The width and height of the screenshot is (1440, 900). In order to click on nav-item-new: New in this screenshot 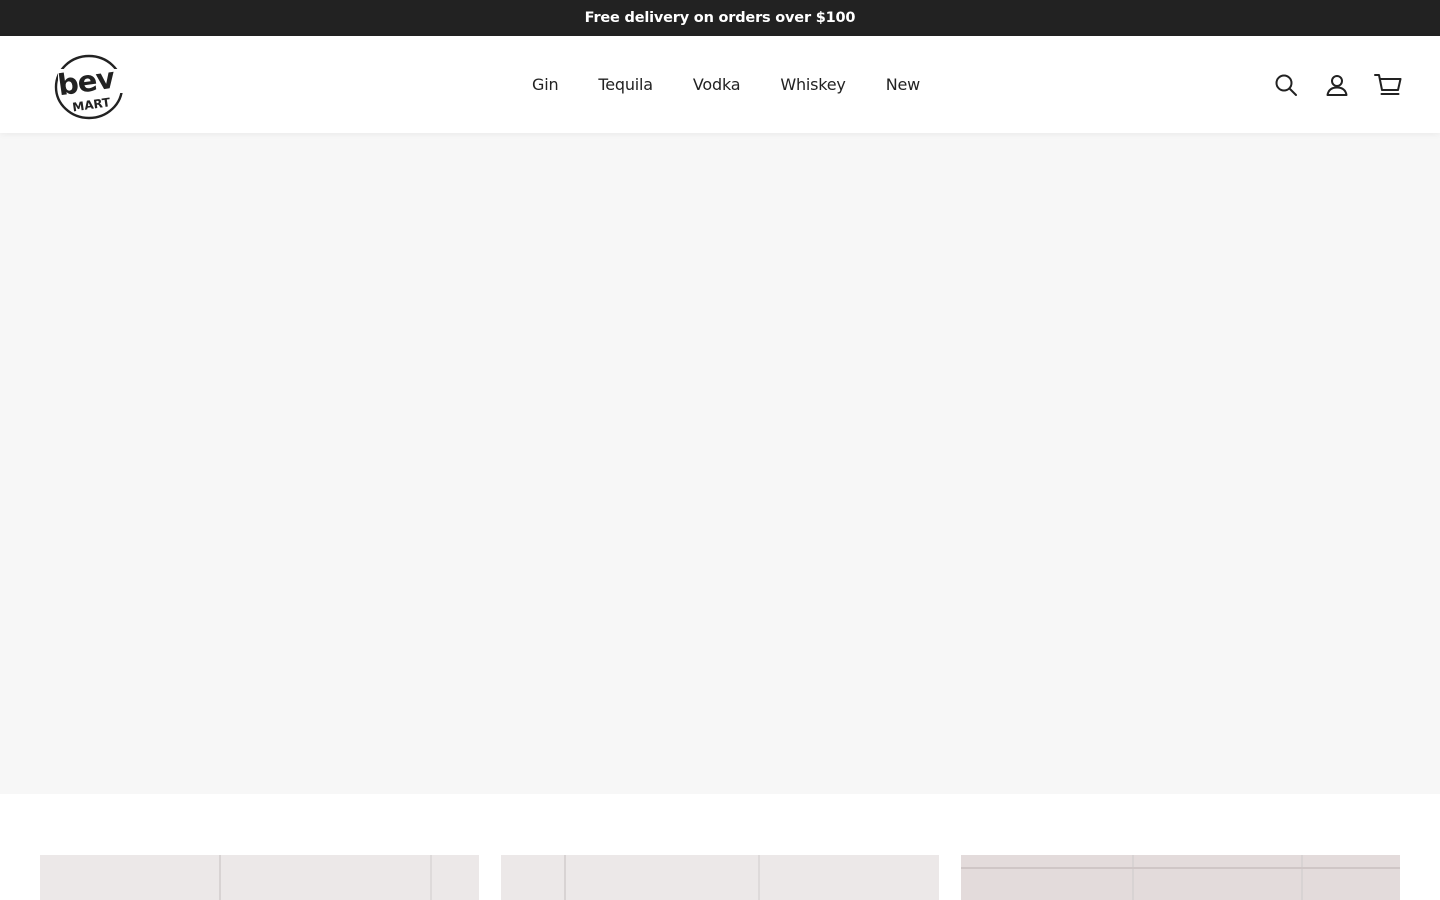, I will do `click(903, 84)`.